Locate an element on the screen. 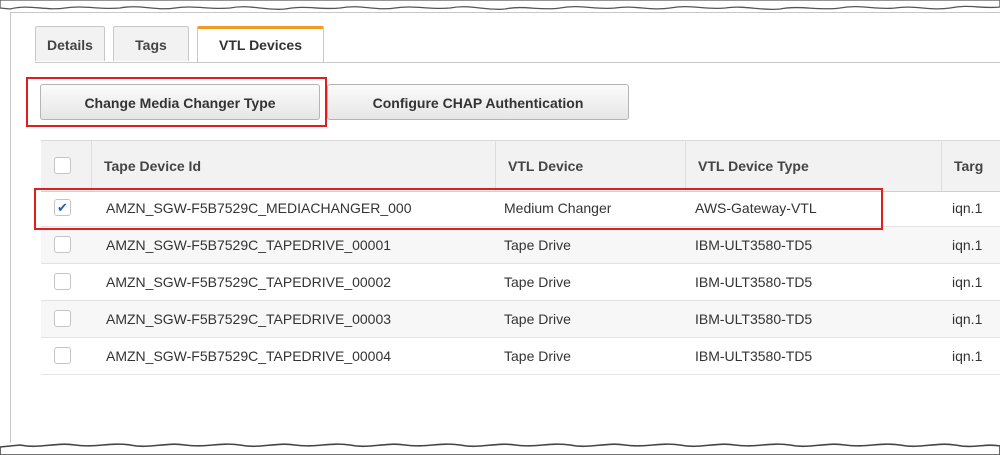 This screenshot has width=1000, height=455. tape-device-id-cell: AMZN_SGW-F5B7529C_TAPEDRIVE_00004 is located at coordinates (249, 356).